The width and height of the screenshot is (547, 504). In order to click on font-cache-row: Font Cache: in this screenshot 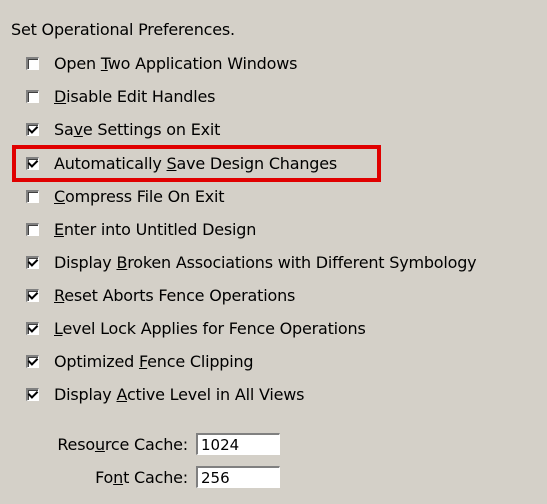, I will do `click(140, 477)`.